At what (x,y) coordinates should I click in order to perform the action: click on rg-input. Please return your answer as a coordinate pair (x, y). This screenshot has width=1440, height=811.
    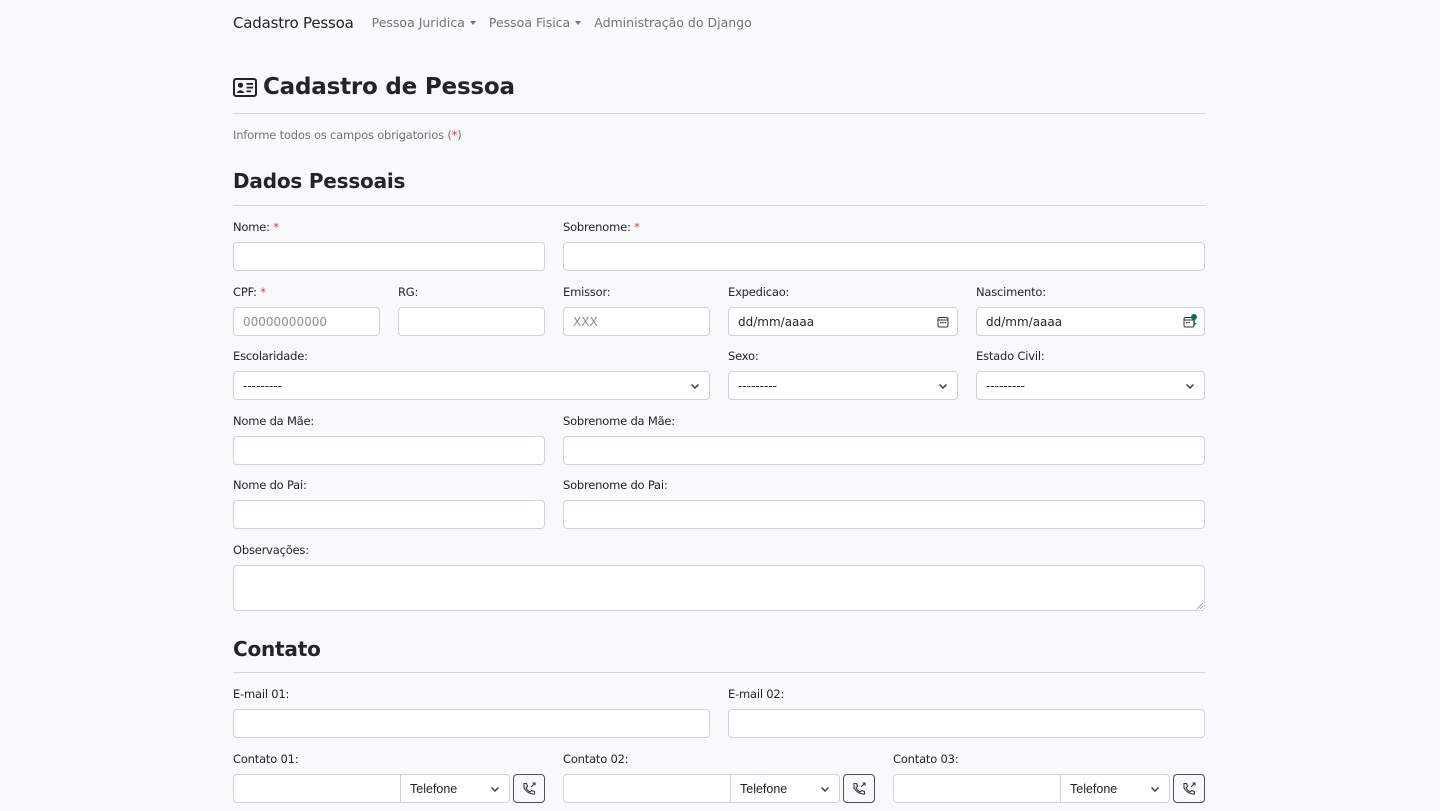
    Looking at the image, I should click on (471, 321).